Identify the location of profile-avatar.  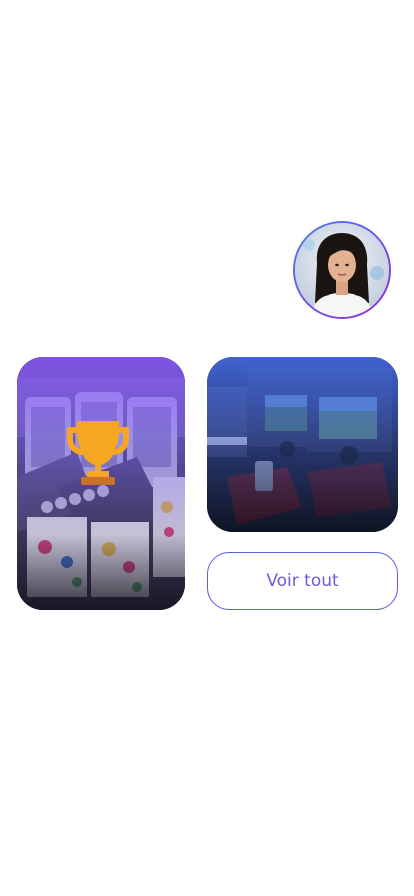
(342, 270).